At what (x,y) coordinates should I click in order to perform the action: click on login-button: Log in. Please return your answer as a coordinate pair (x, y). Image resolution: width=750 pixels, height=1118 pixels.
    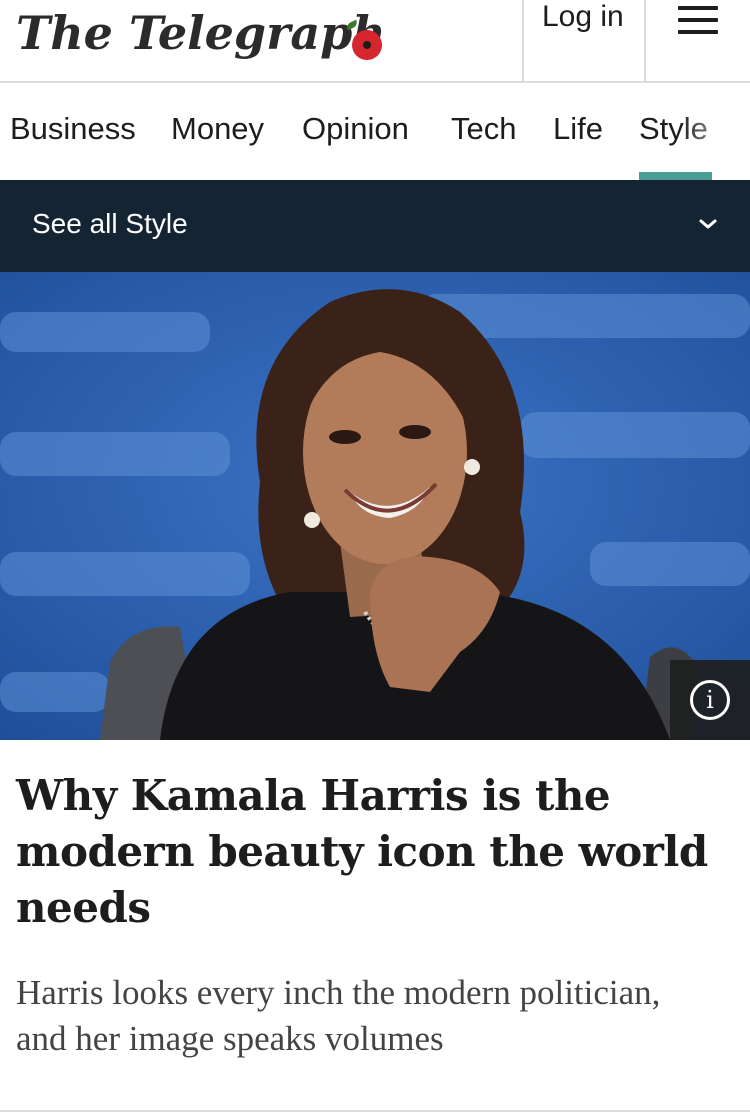
    Looking at the image, I should click on (584, 41).